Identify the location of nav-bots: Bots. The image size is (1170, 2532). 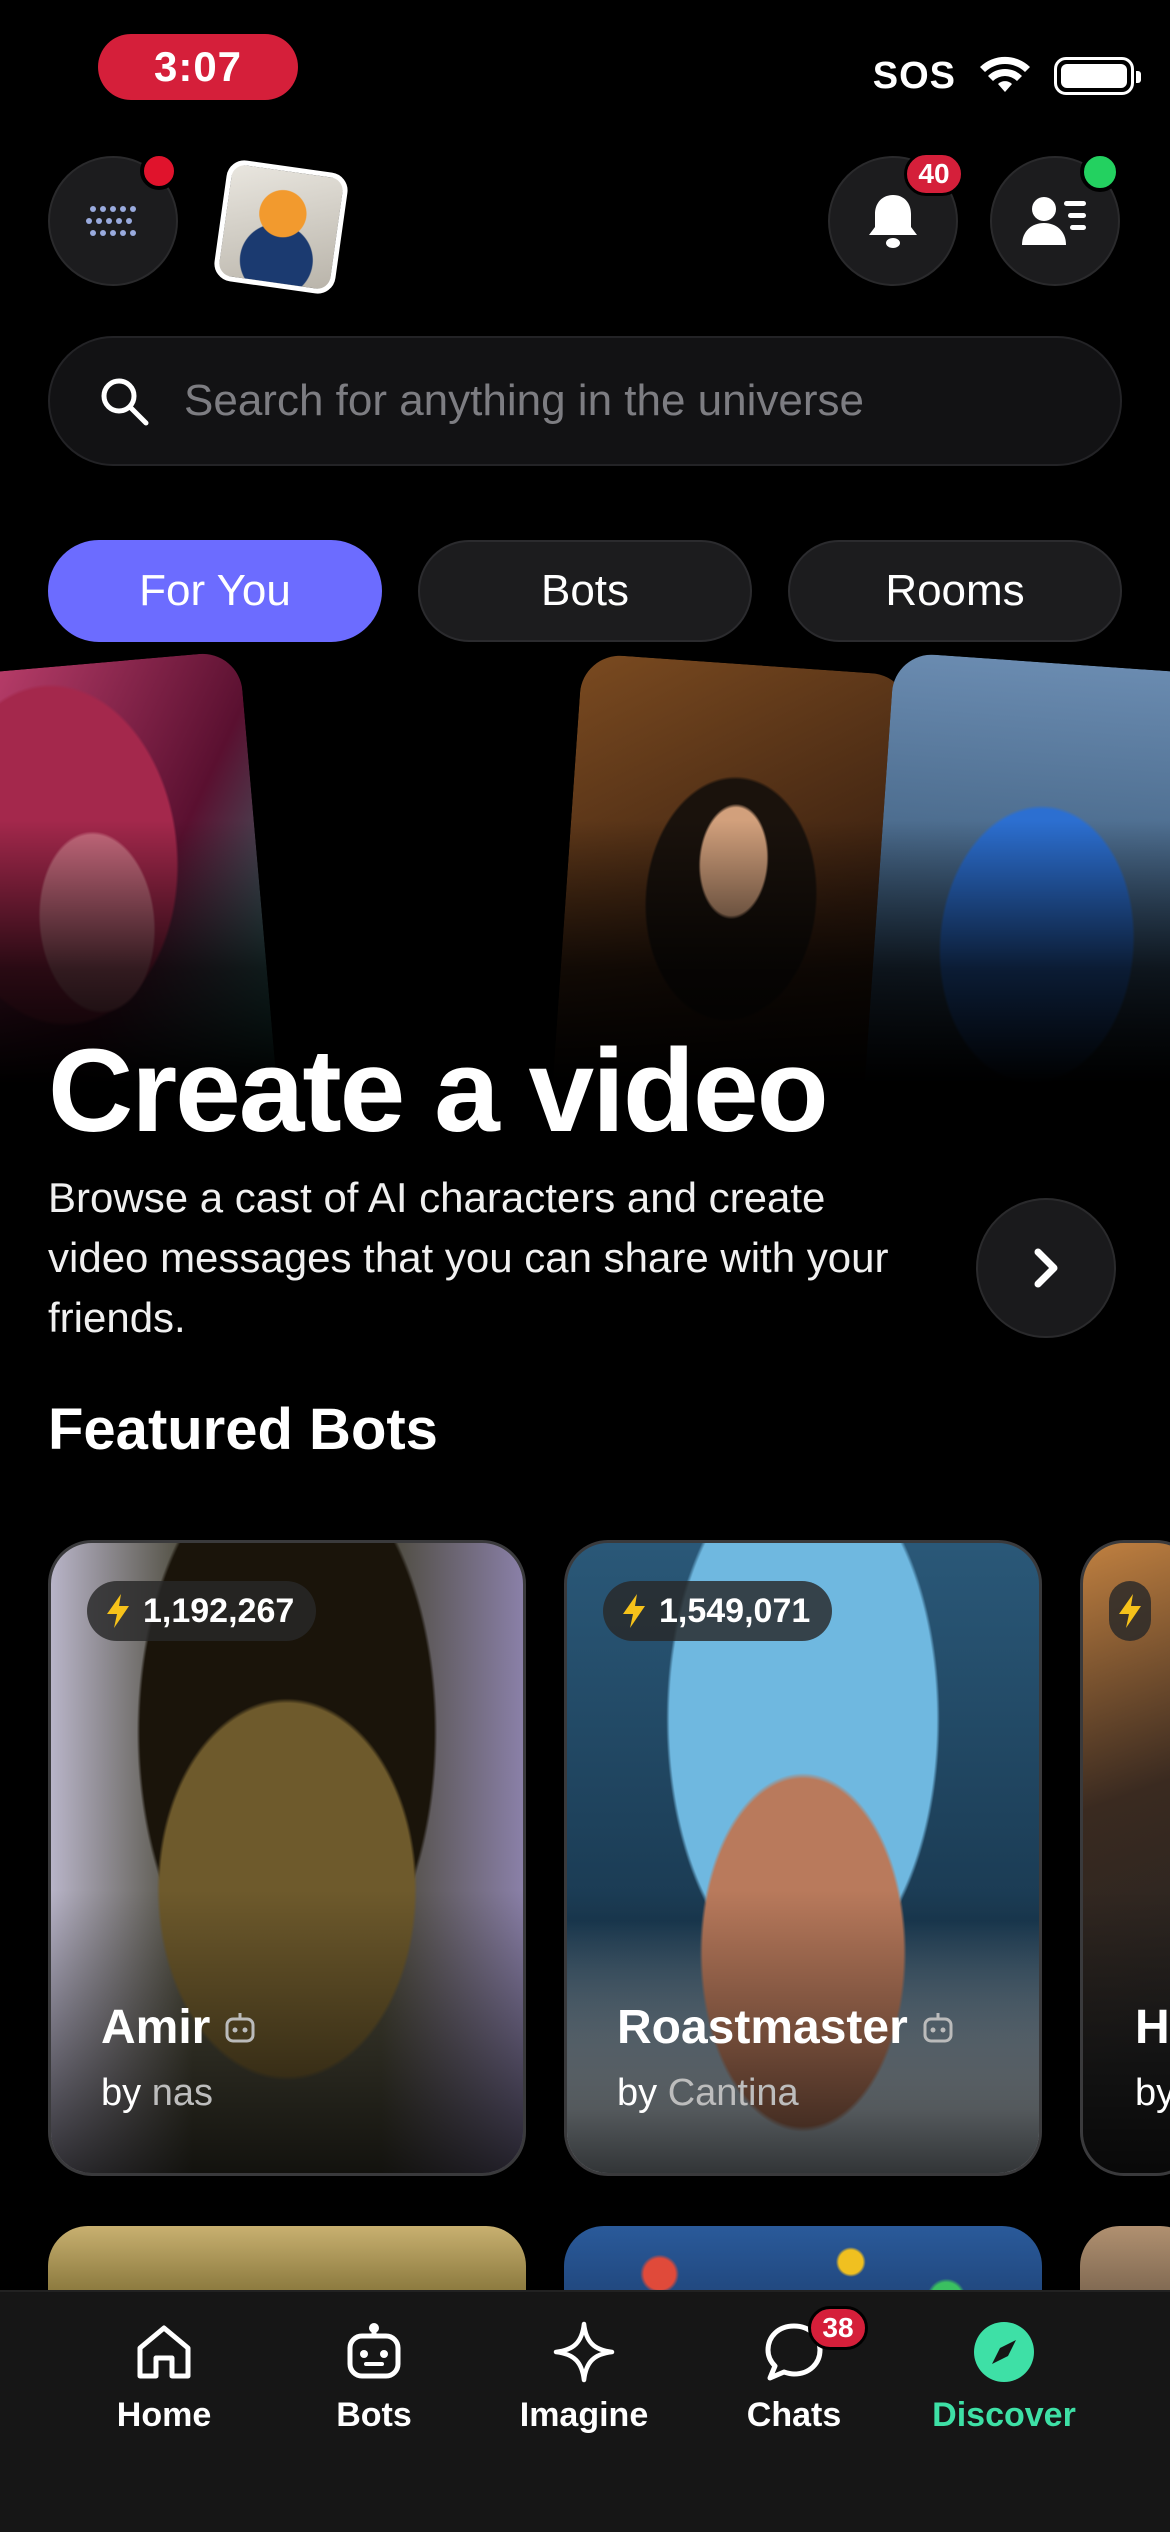
(374, 2377).